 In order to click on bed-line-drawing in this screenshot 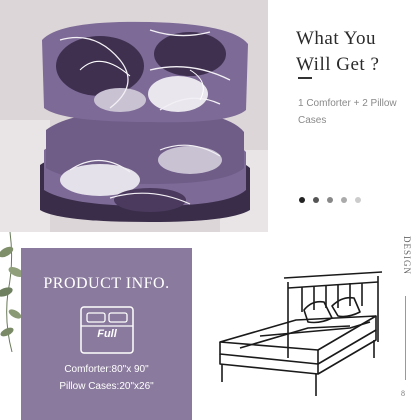, I will do `click(301, 333)`.